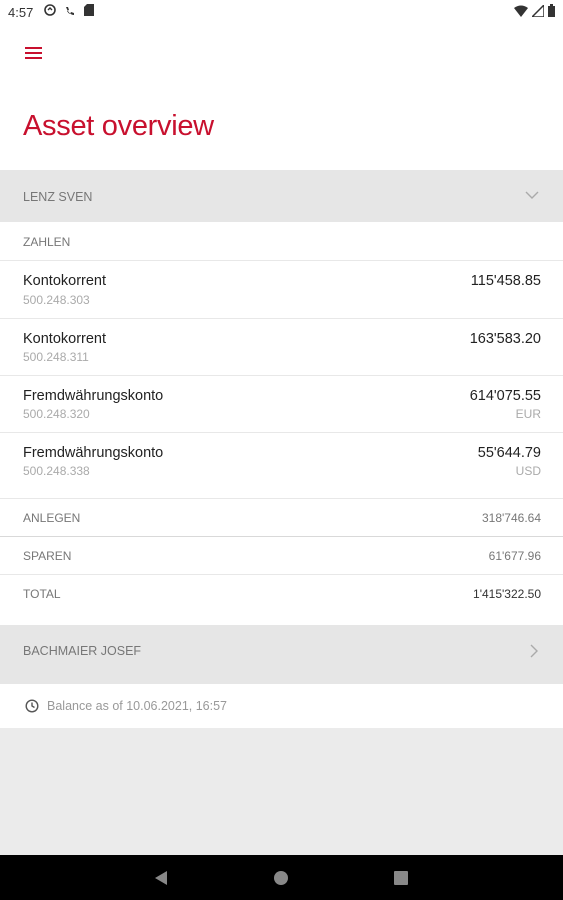 The width and height of the screenshot is (563, 900). Describe the element at coordinates (511, 518) in the screenshot. I see `summary-value: 318'746.64` at that location.